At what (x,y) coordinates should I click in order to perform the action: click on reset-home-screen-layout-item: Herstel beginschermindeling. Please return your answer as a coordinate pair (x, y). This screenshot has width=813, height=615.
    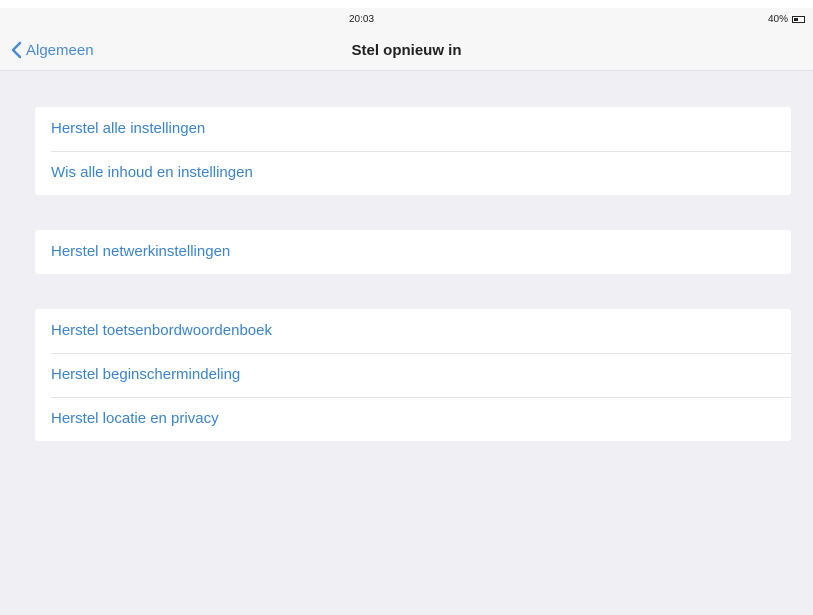
    Looking at the image, I should click on (413, 375).